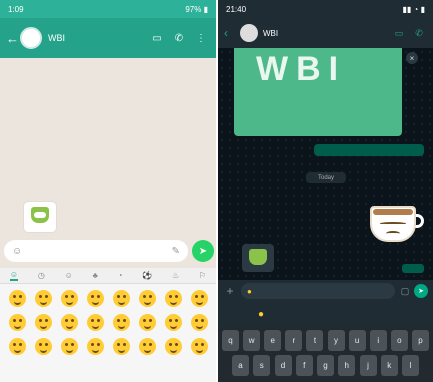 This screenshot has width=433, height=382. I want to click on emoji-tab: ♨, so click(175, 275).